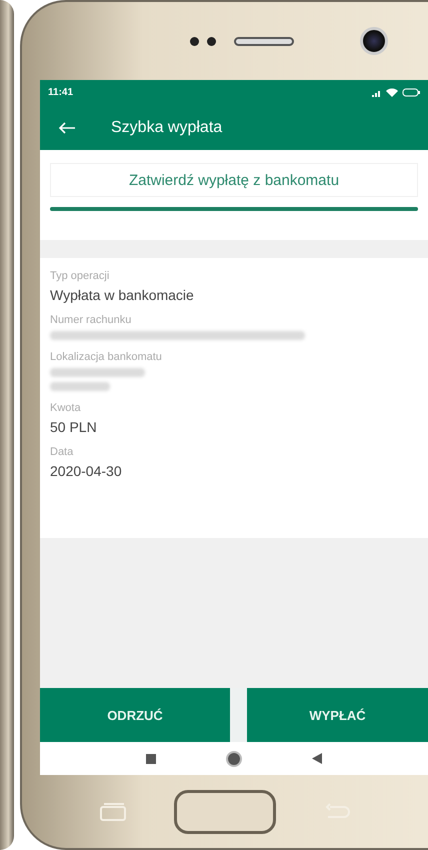 The image size is (428, 850). Describe the element at coordinates (122, 295) in the screenshot. I see `field-value: Wypłata w bankomacie` at that location.